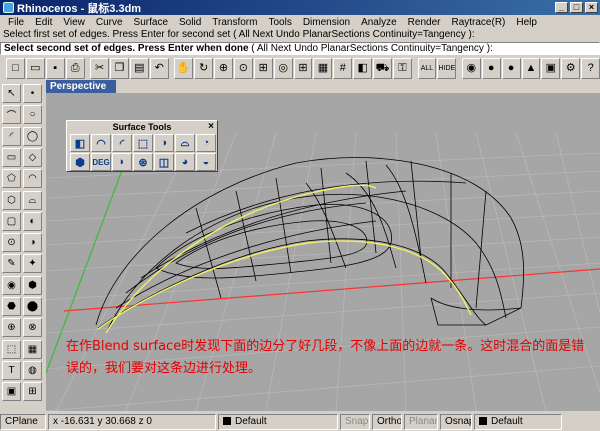 The height and width of the screenshot is (431, 600). I want to click on left-tool-button: ⬢, so click(32, 285).